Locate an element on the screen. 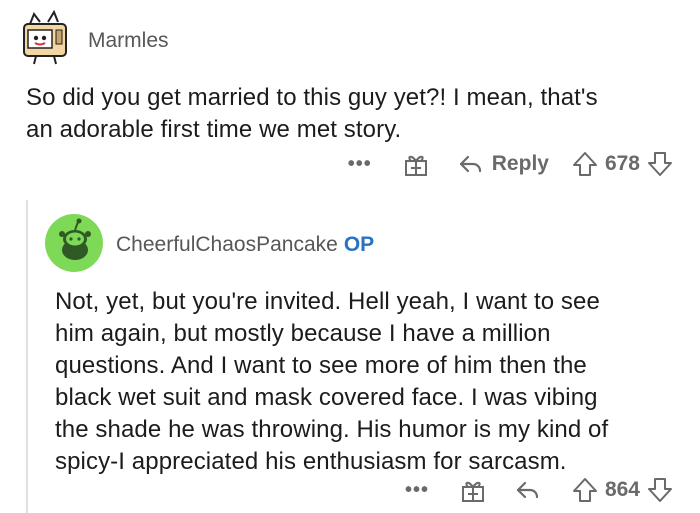 The image size is (700, 513). parent-action-bar: ••• Reply 678 is located at coordinates (511, 164).